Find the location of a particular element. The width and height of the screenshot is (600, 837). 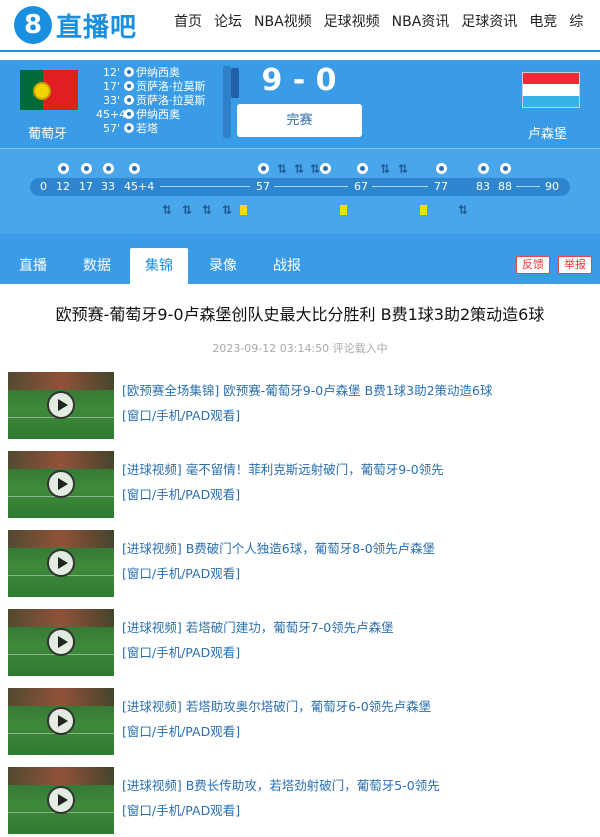

goal-minute: 12' is located at coordinates (111, 72).